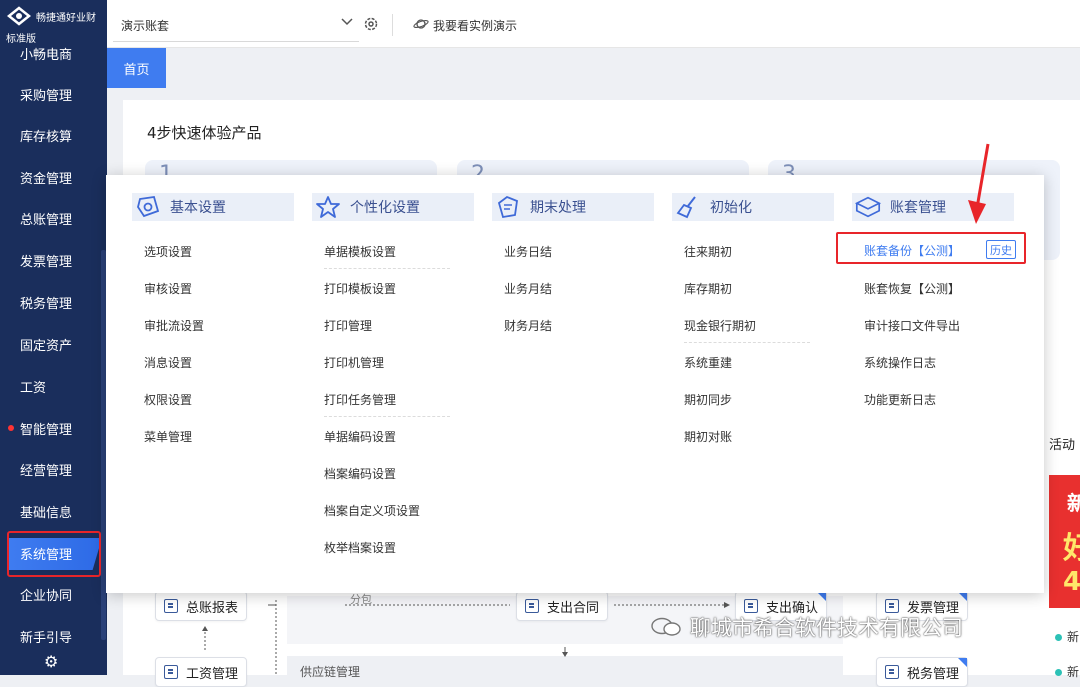 The width and height of the screenshot is (1080, 687). I want to click on menu-item: 消息设置, so click(168, 362).